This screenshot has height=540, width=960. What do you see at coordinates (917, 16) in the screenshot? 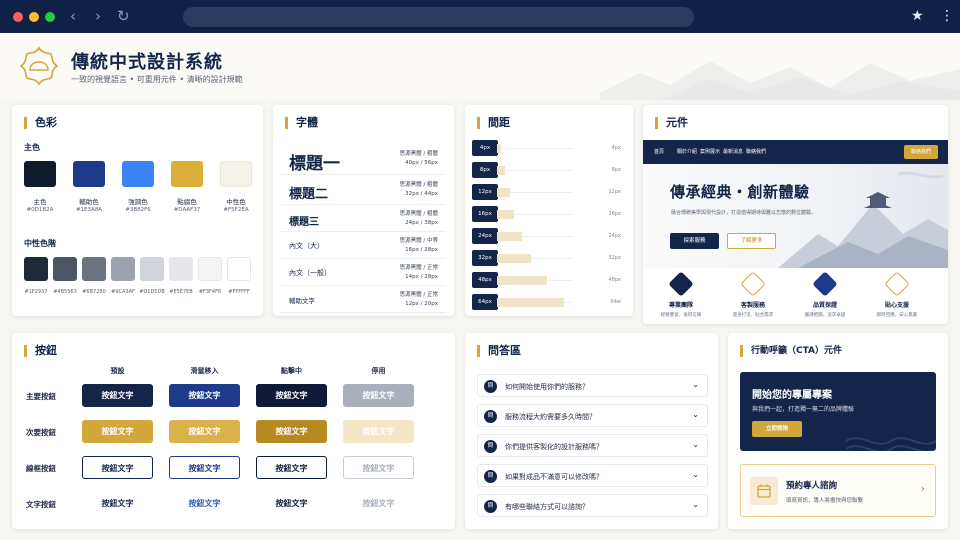
I see `bookmark-star-icon: ★` at bounding box center [917, 16].